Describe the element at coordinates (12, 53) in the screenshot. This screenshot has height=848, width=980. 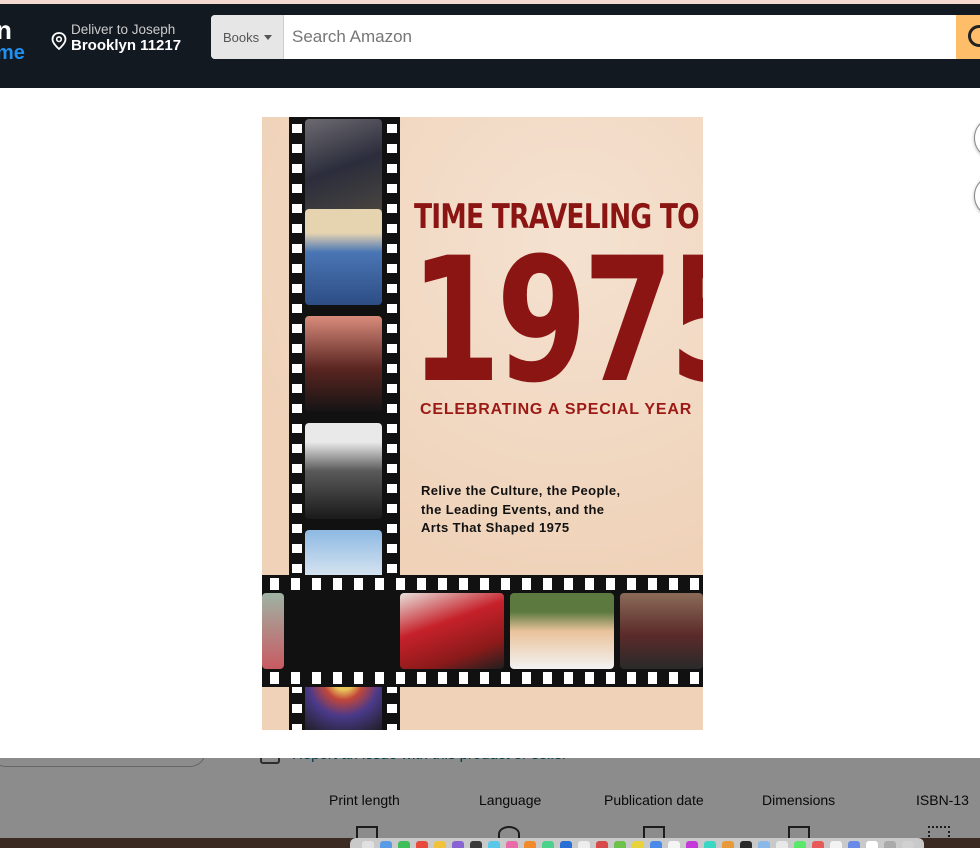
I see `logo-fragment-bottom: me` at that location.